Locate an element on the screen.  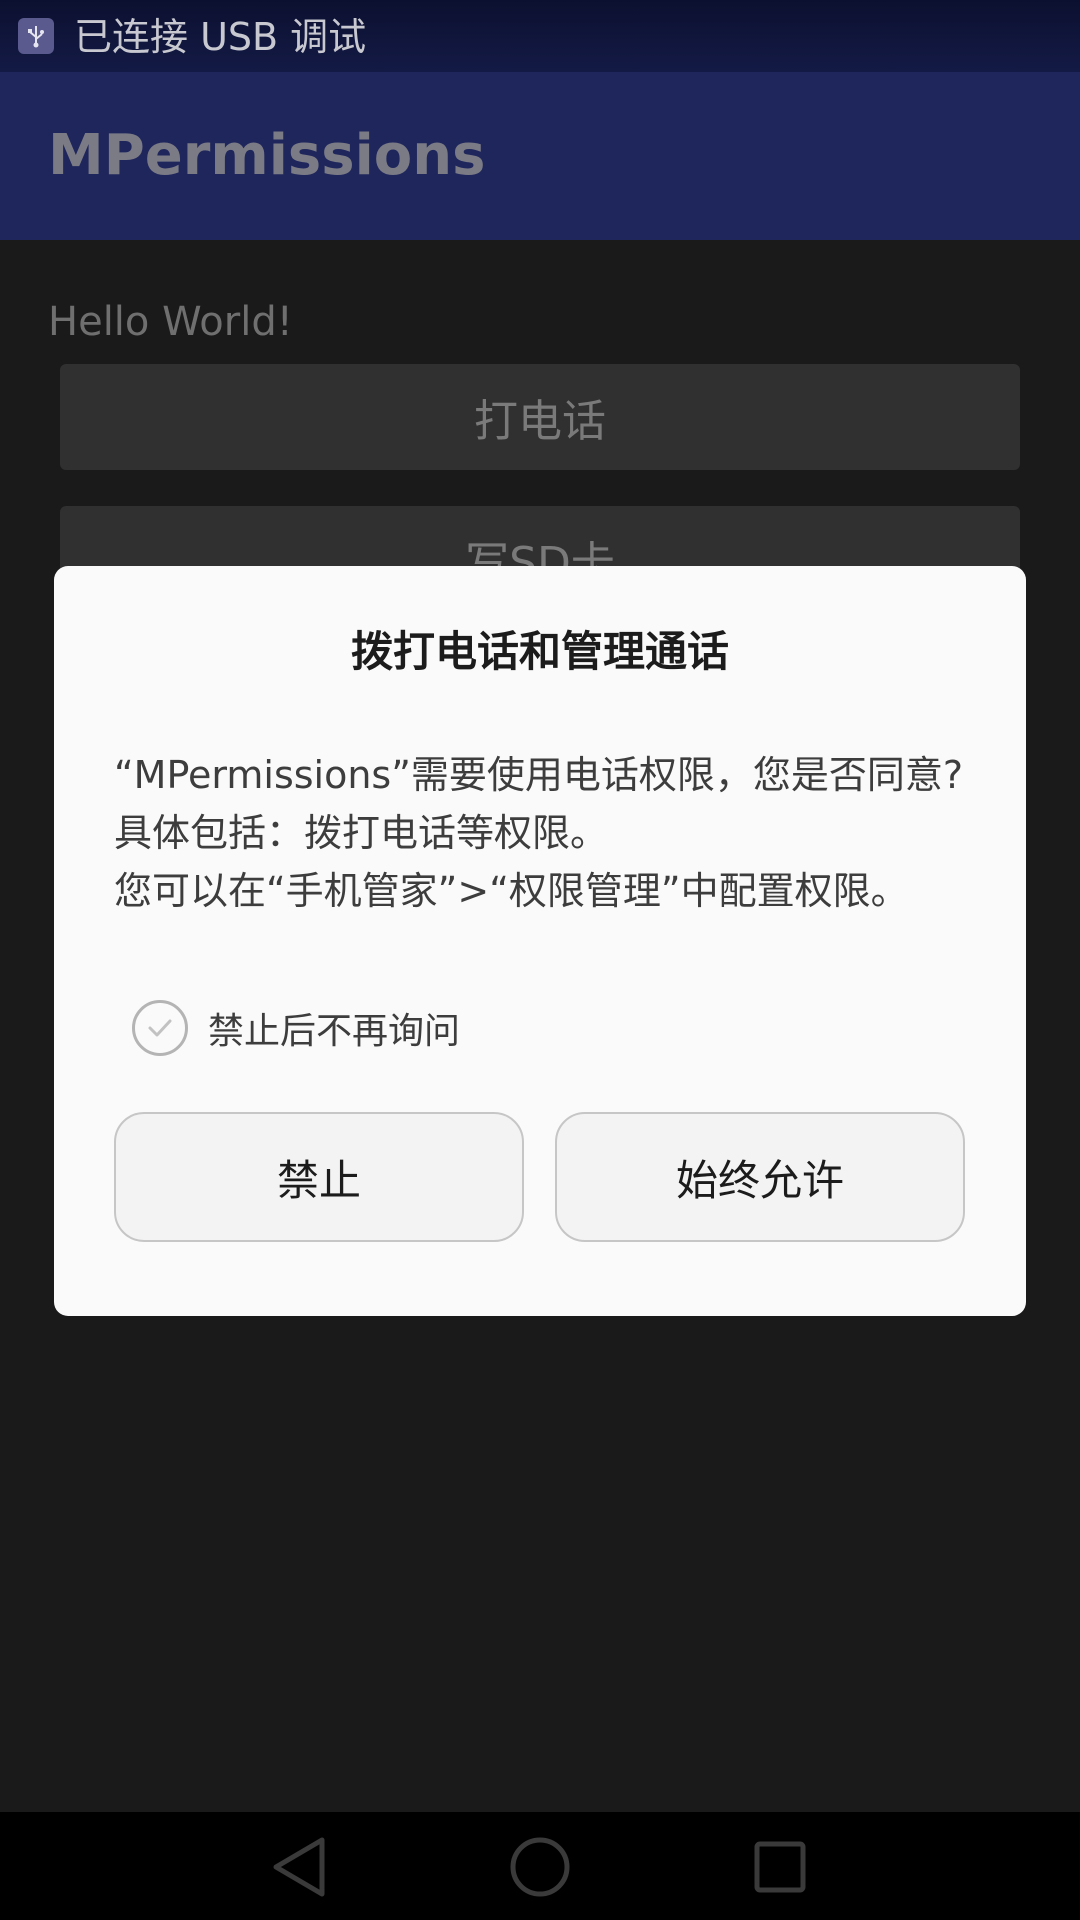
dont-ask-again-checkbox is located at coordinates (160, 1028).